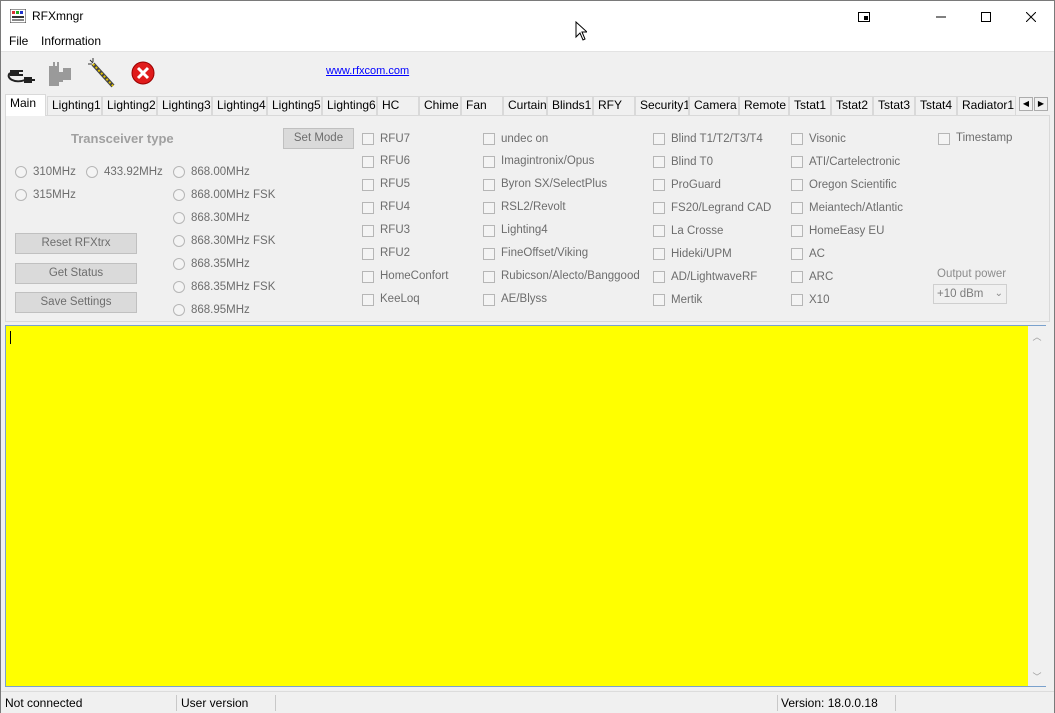 The width and height of the screenshot is (1055, 713). I want to click on checkbox-ati-label: ATI/Cartelectronic, so click(855, 162).